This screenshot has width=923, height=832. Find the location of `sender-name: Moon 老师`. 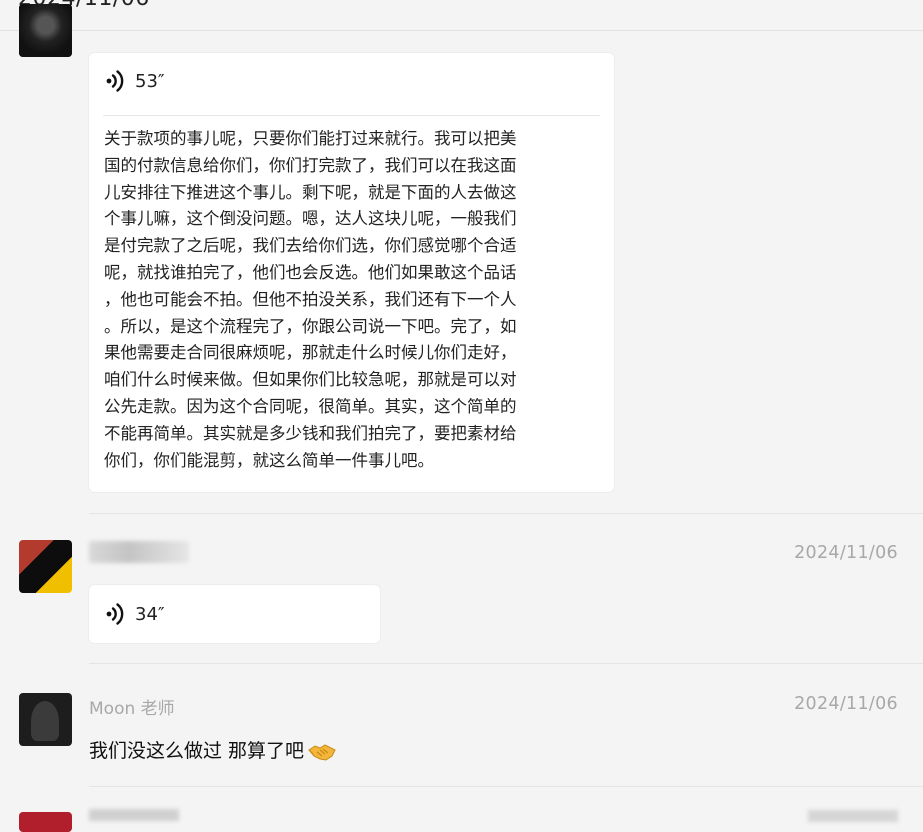

sender-name: Moon 老师 is located at coordinates (132, 709).